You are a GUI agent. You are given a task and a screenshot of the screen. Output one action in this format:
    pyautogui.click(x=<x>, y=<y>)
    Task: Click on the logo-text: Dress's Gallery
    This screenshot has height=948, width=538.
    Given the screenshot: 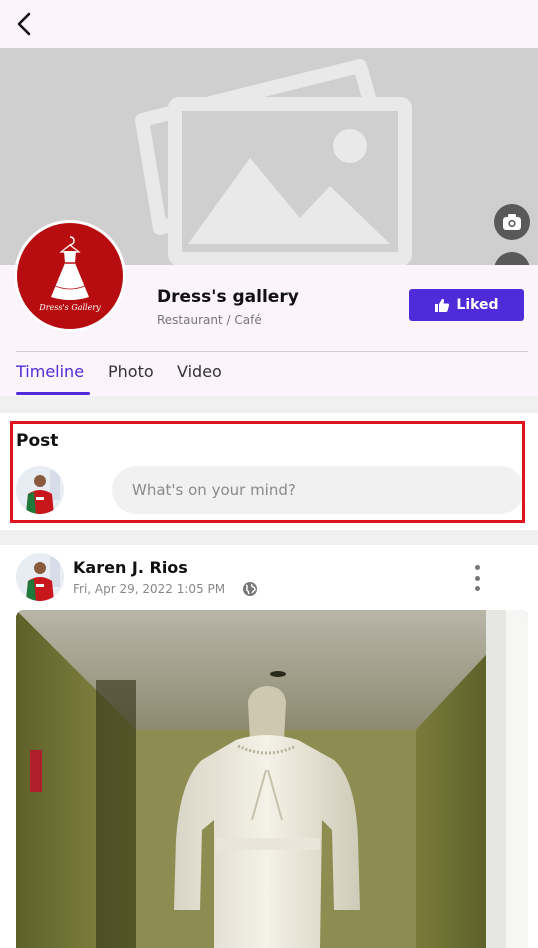 What is the action you would take?
    pyautogui.click(x=70, y=307)
    